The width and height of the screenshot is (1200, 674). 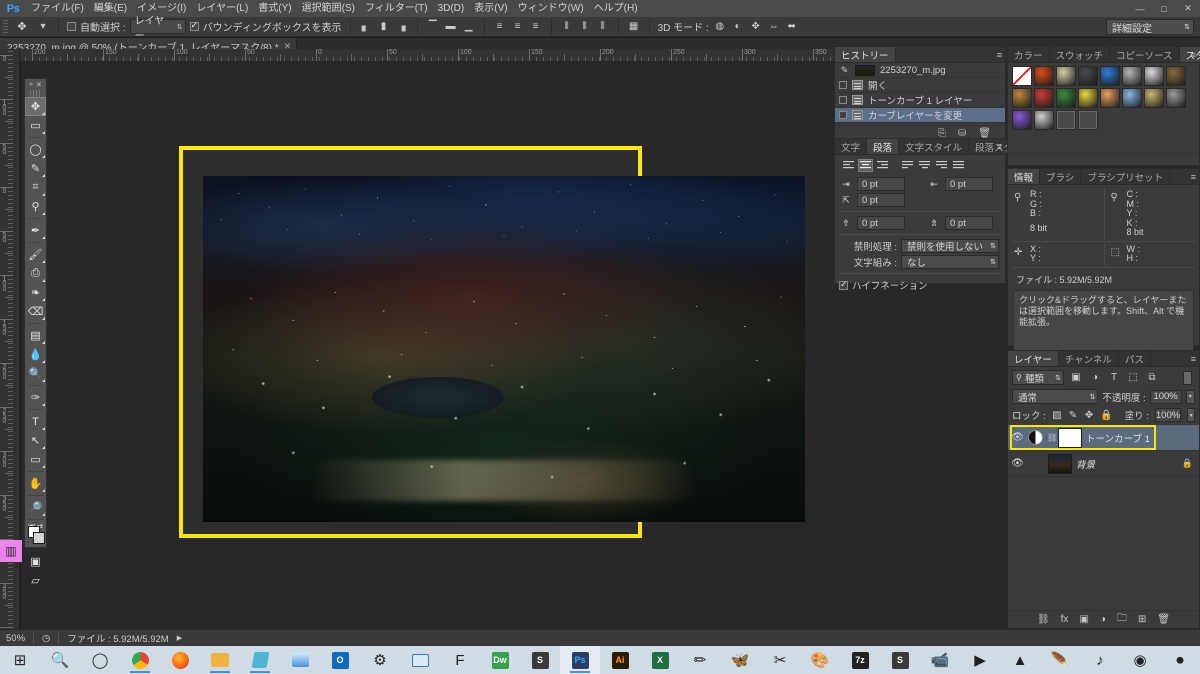 I want to click on align-left-edges-icon: ▖, so click(x=366, y=27).